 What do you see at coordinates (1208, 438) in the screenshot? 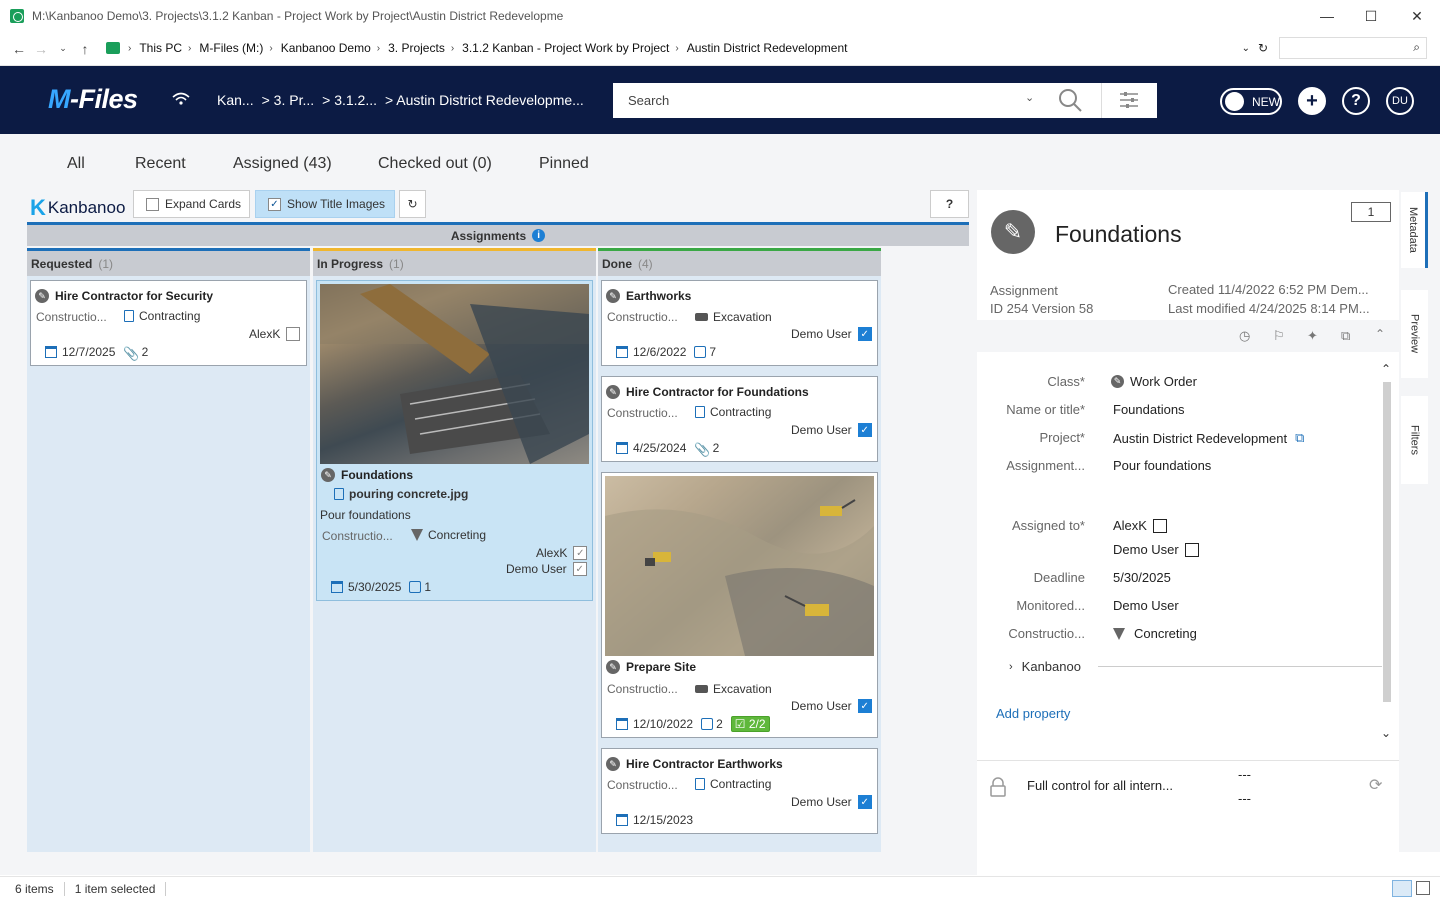
I see `project-value: Austin District Redevelopment ⧉` at bounding box center [1208, 438].